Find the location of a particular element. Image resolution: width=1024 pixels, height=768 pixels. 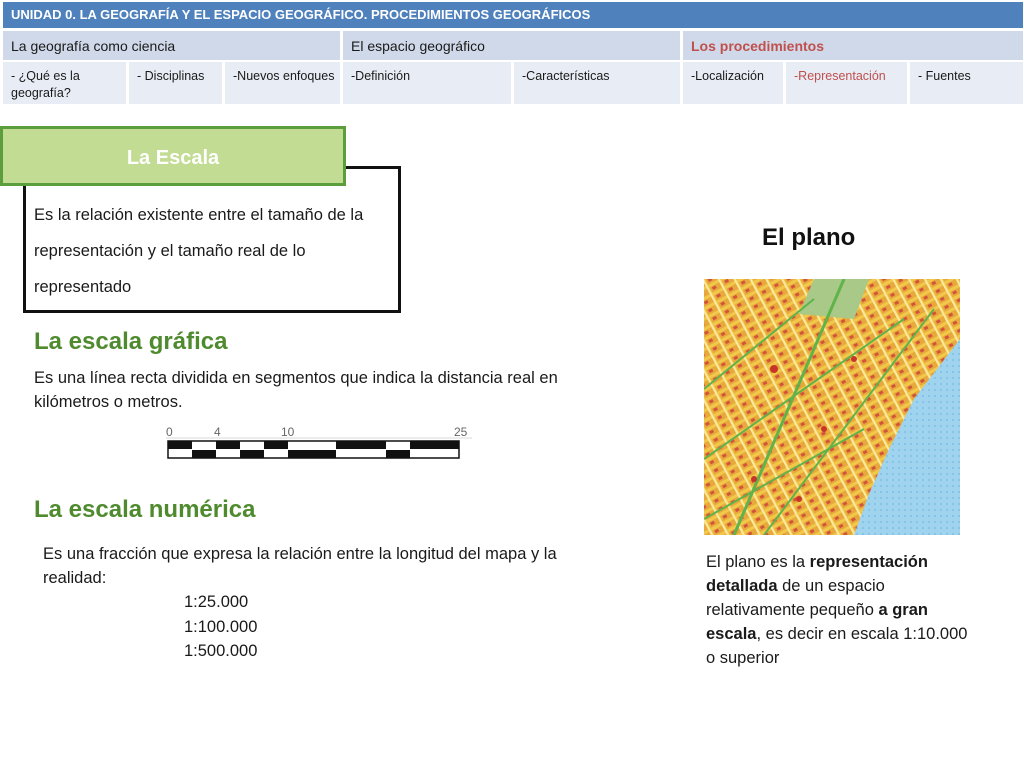

heading-escala-numerica: La escala numérica is located at coordinates (145, 509).